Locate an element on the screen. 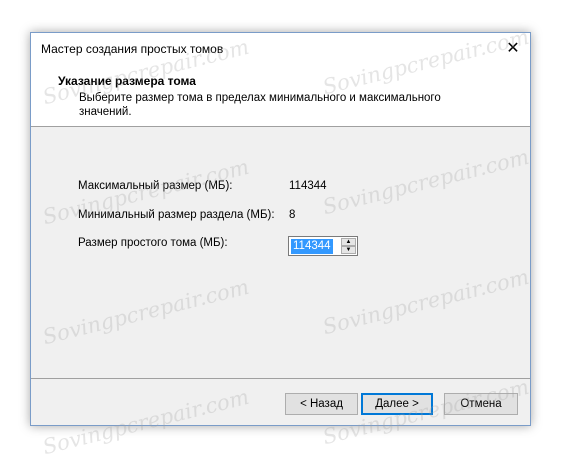  stepper-buttons: ▲ ▼ is located at coordinates (348, 246).